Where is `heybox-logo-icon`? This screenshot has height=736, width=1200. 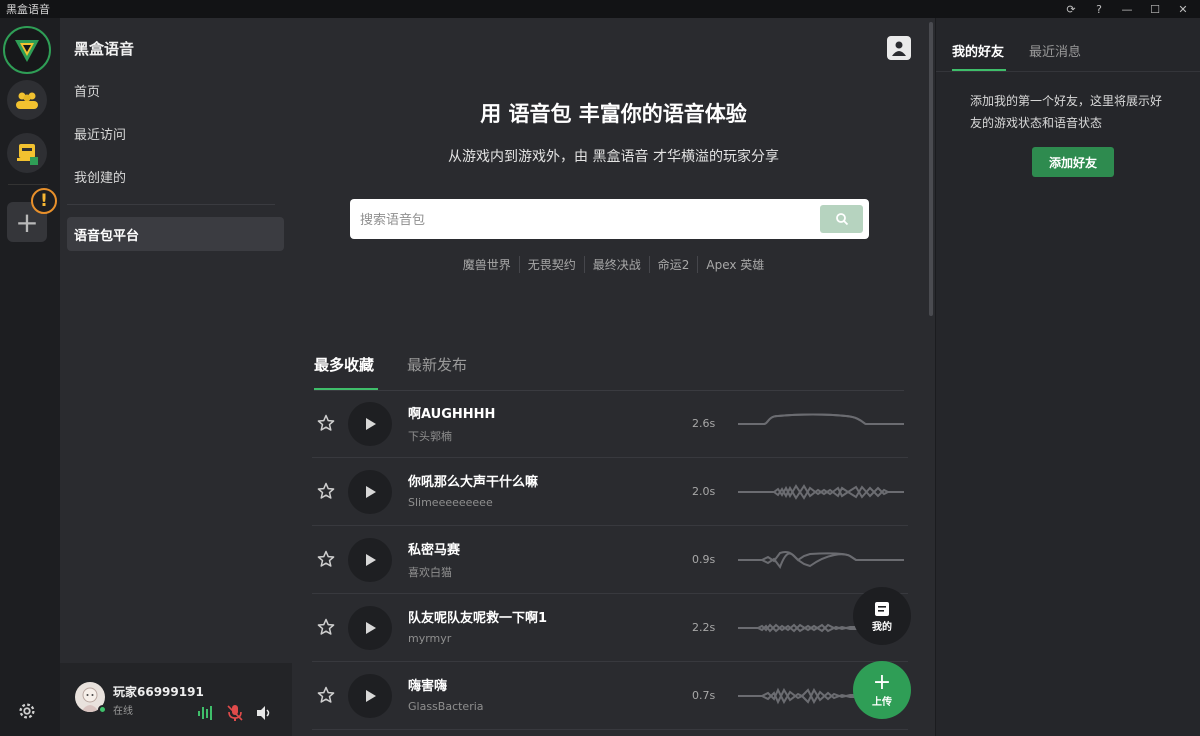 heybox-logo-icon is located at coordinates (27, 51).